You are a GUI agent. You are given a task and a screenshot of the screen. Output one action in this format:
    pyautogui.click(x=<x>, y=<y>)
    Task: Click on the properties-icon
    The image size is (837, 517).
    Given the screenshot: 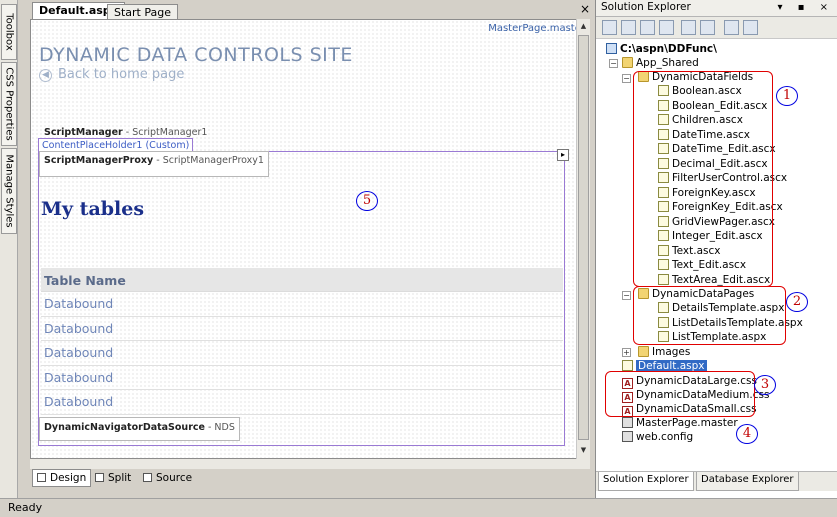 What is the action you would take?
    pyautogui.click(x=609, y=27)
    